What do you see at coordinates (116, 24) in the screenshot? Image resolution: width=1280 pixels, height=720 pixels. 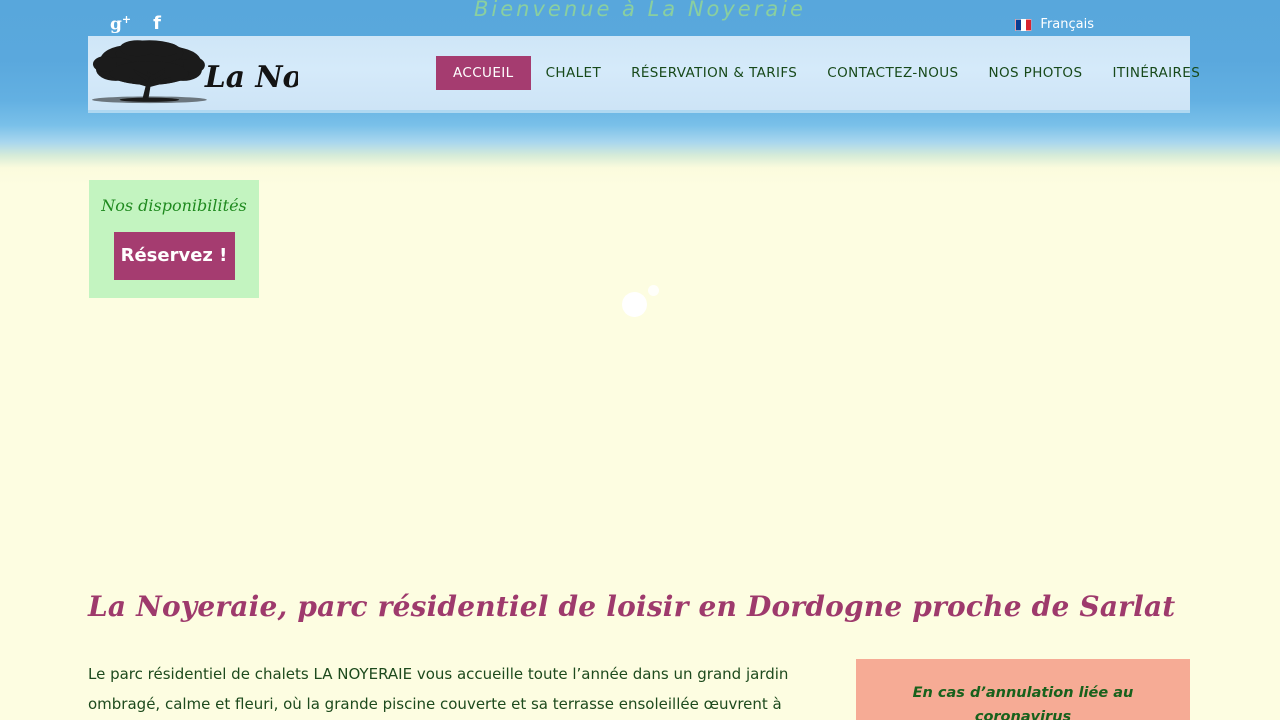 I see `google-plus-glyph: g` at bounding box center [116, 24].